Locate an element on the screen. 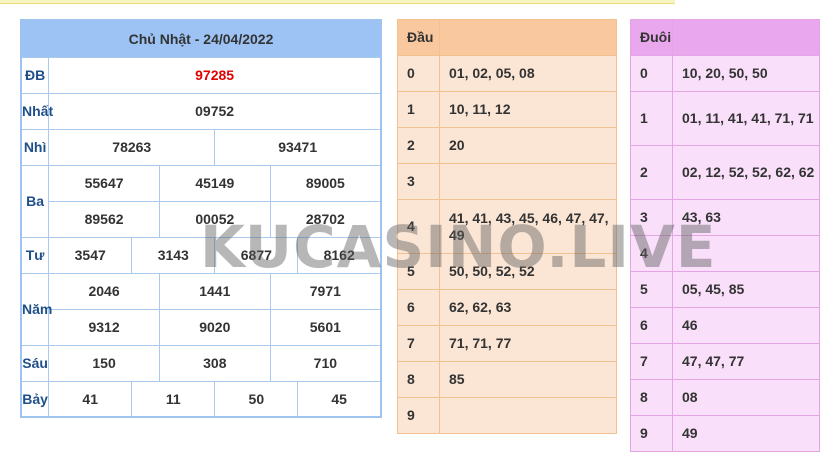 The height and width of the screenshot is (472, 840). prize-value: 1441 is located at coordinates (214, 291).